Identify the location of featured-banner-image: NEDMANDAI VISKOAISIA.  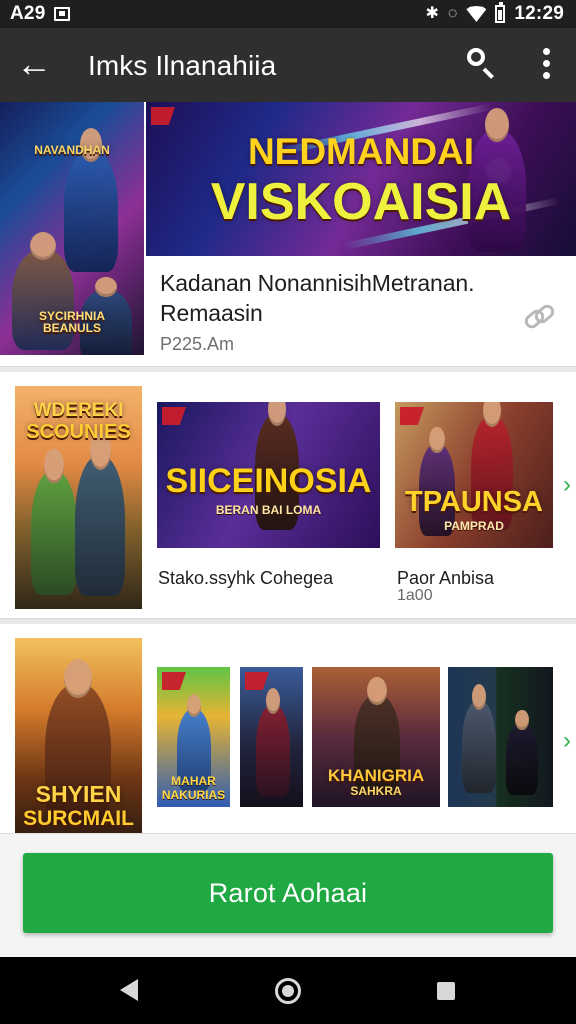
(361, 179).